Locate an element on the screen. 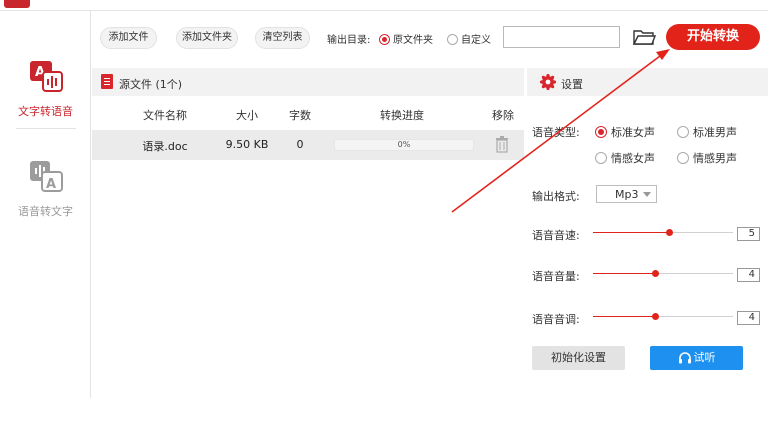 The image size is (768, 428). output-format-label: 输出格式: is located at coordinates (556, 196).